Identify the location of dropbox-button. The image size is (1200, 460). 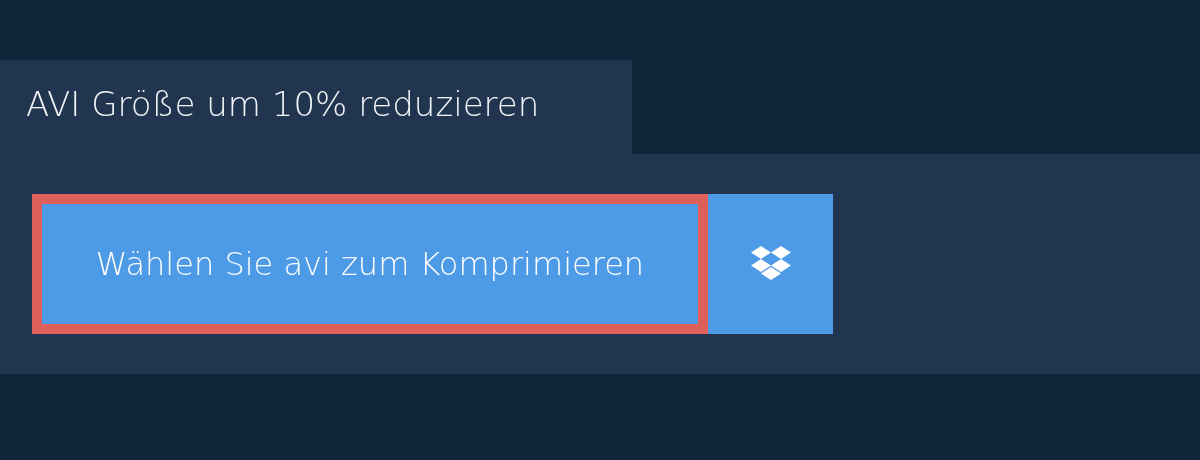
(770, 264).